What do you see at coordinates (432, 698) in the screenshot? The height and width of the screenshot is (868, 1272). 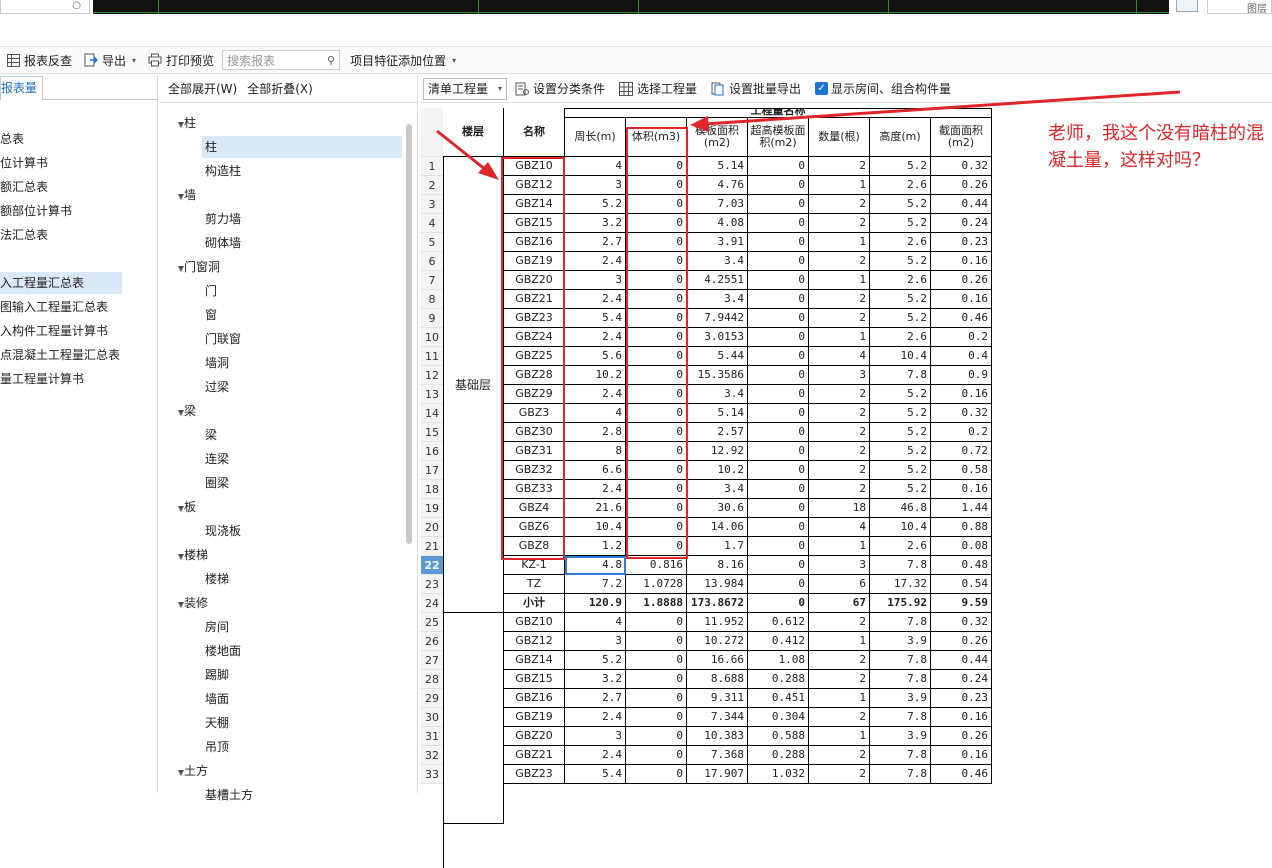 I see `row-number: 29` at bounding box center [432, 698].